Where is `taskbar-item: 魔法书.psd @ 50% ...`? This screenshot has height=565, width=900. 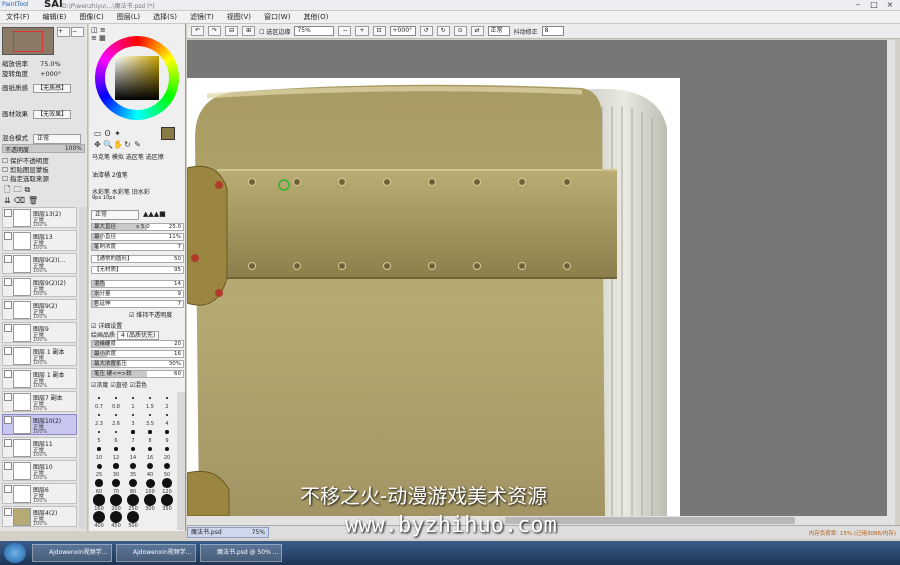
taskbar-item: 魔法书.psd @ 50% ... is located at coordinates (241, 553).